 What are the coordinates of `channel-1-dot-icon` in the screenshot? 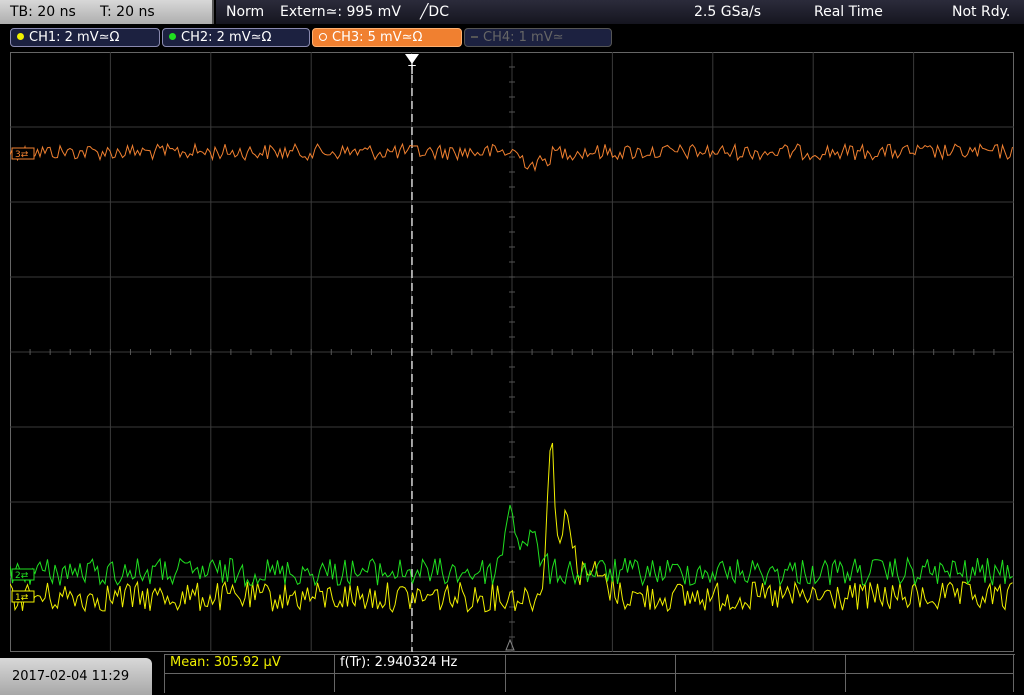 It's located at (20, 36).